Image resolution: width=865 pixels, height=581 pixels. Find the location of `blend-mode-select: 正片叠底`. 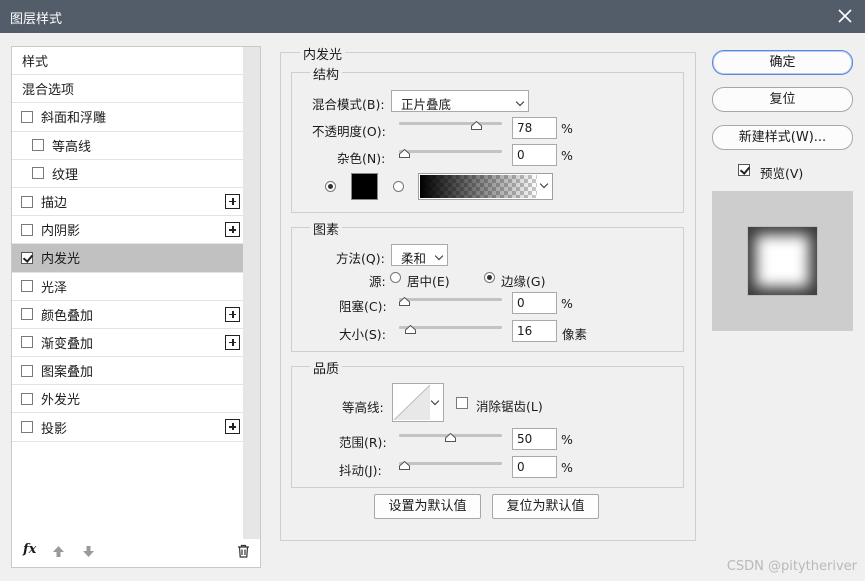

blend-mode-select: 正片叠底 is located at coordinates (460, 101).